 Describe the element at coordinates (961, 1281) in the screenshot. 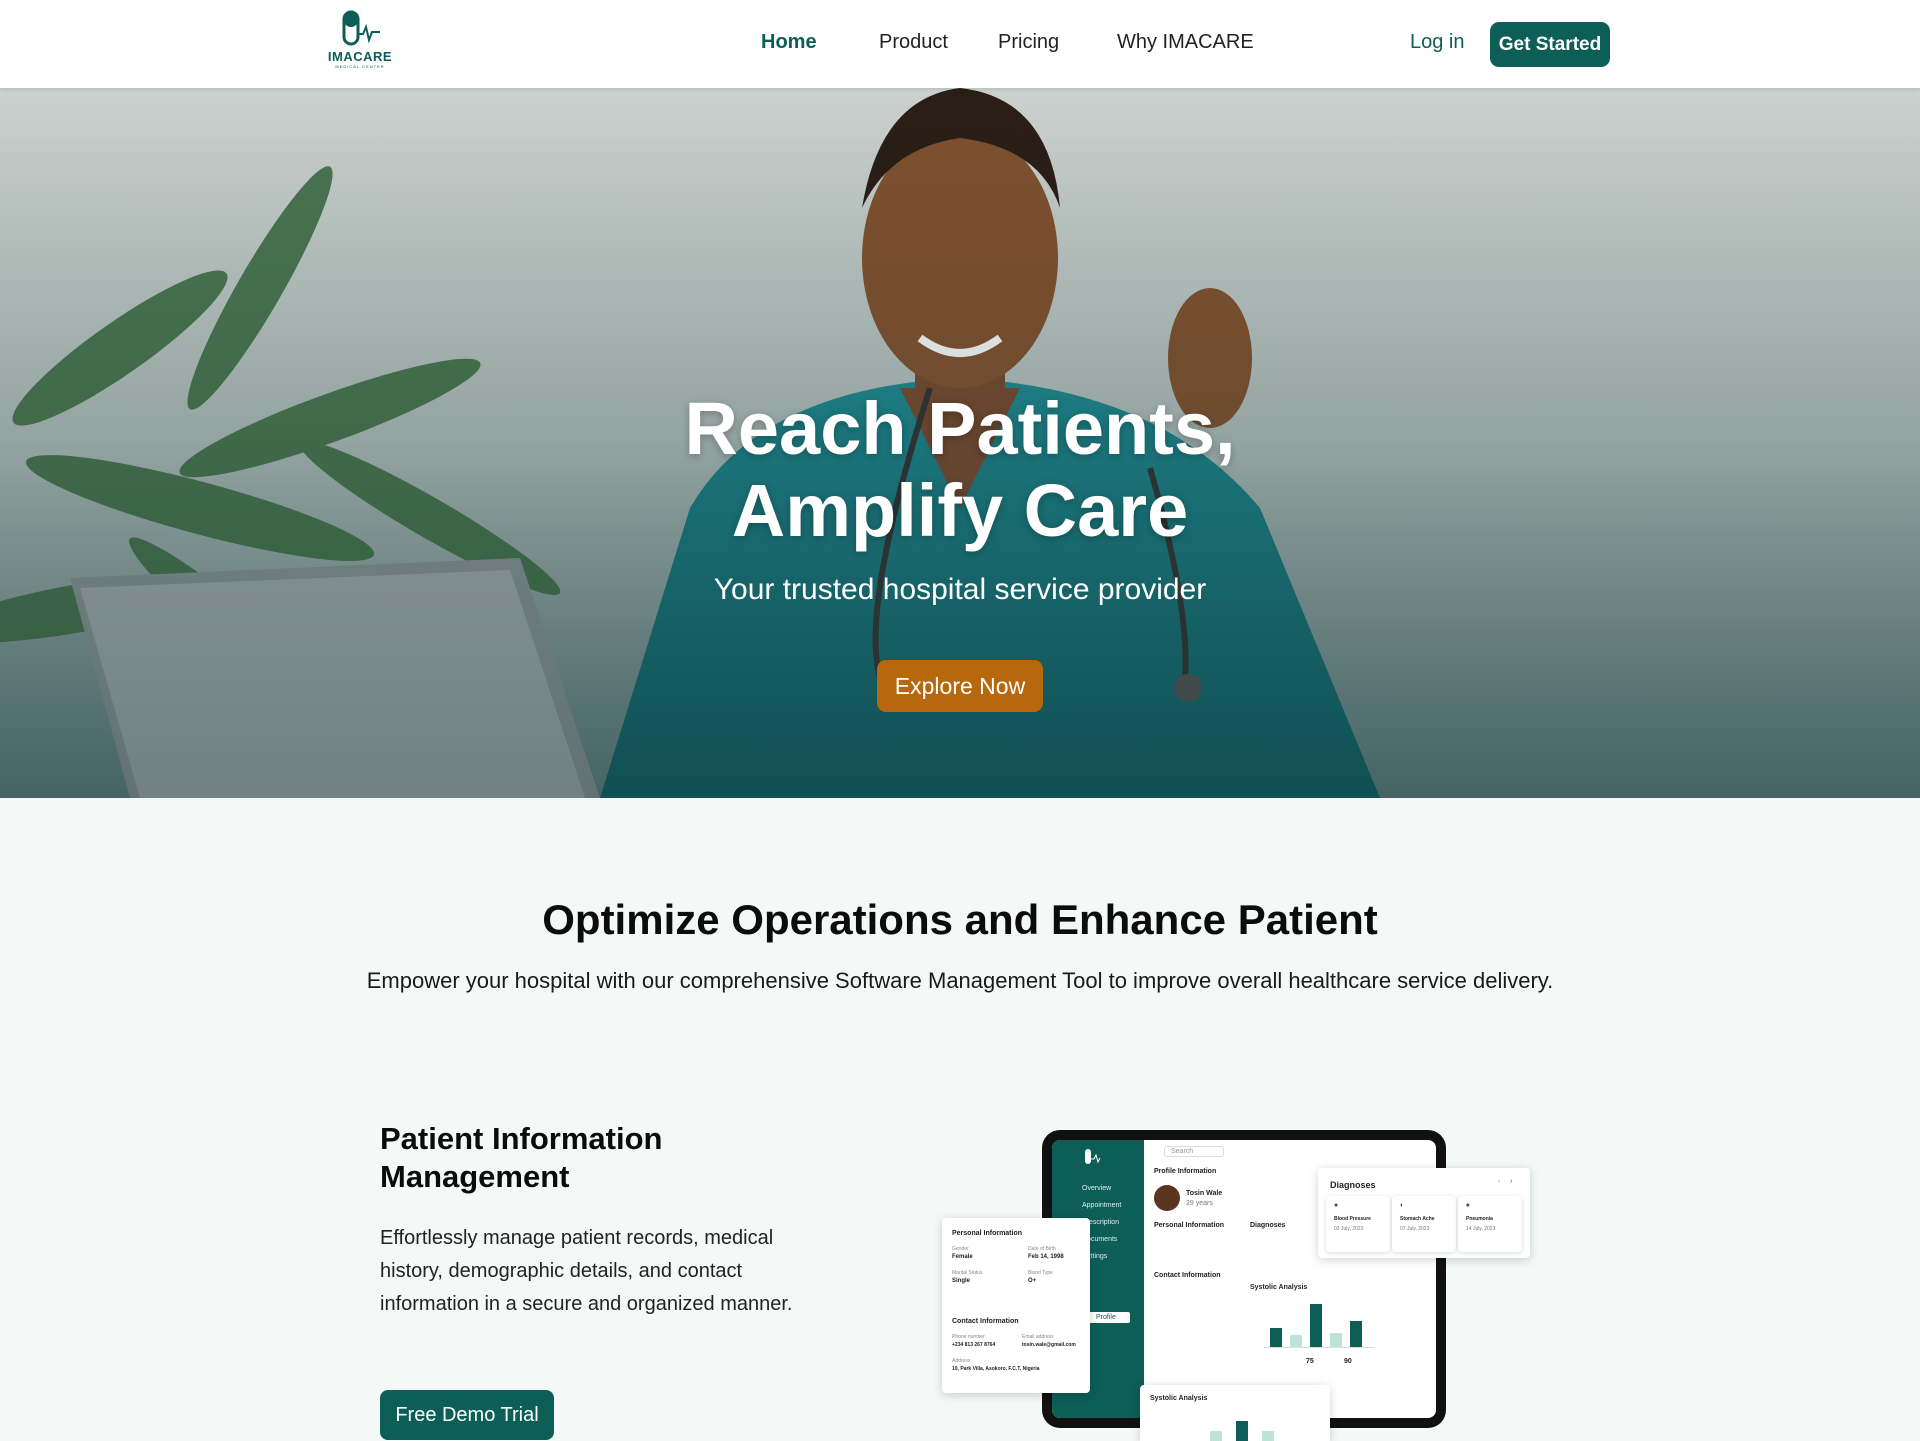

I see `marital-value: Single` at that location.